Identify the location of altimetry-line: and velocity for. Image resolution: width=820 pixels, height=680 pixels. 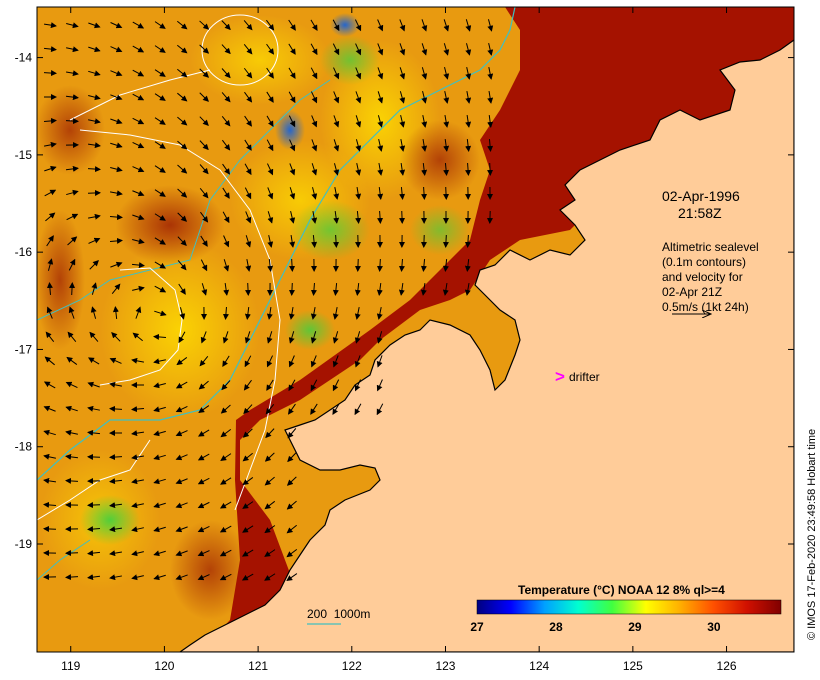
(702, 277).